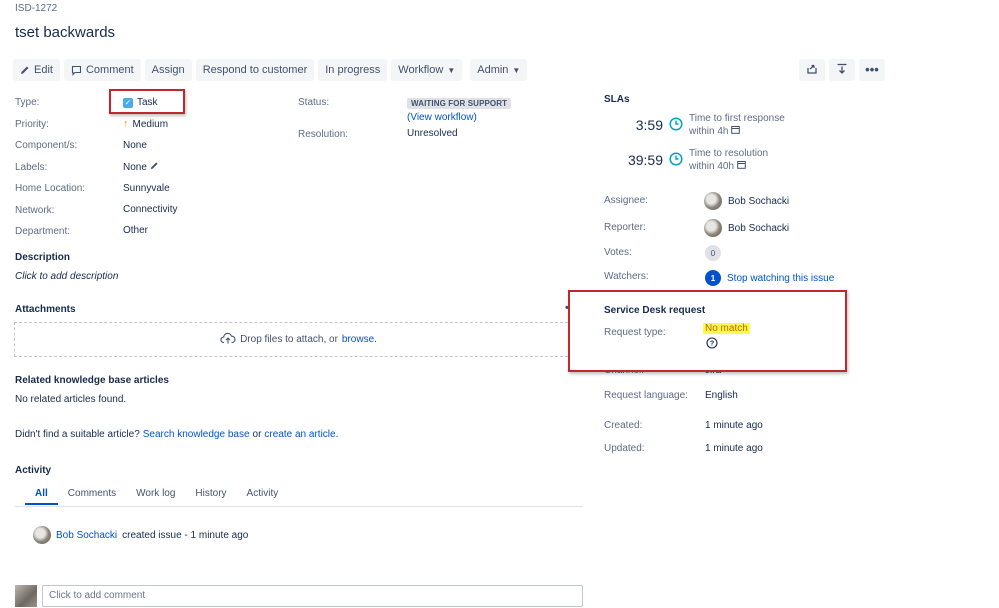  What do you see at coordinates (737, 118) in the screenshot?
I see `sla-name: Time to first response` at bounding box center [737, 118].